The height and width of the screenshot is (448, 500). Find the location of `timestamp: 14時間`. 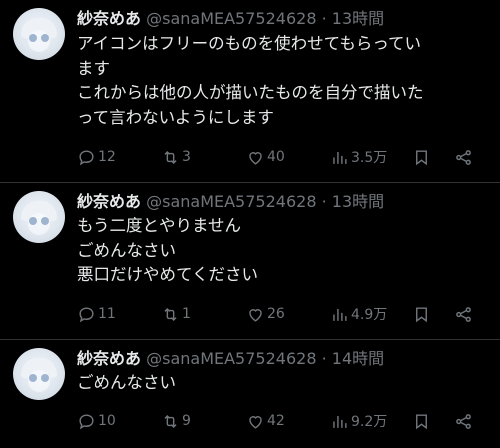

timestamp: 14時間 is located at coordinates (358, 358).